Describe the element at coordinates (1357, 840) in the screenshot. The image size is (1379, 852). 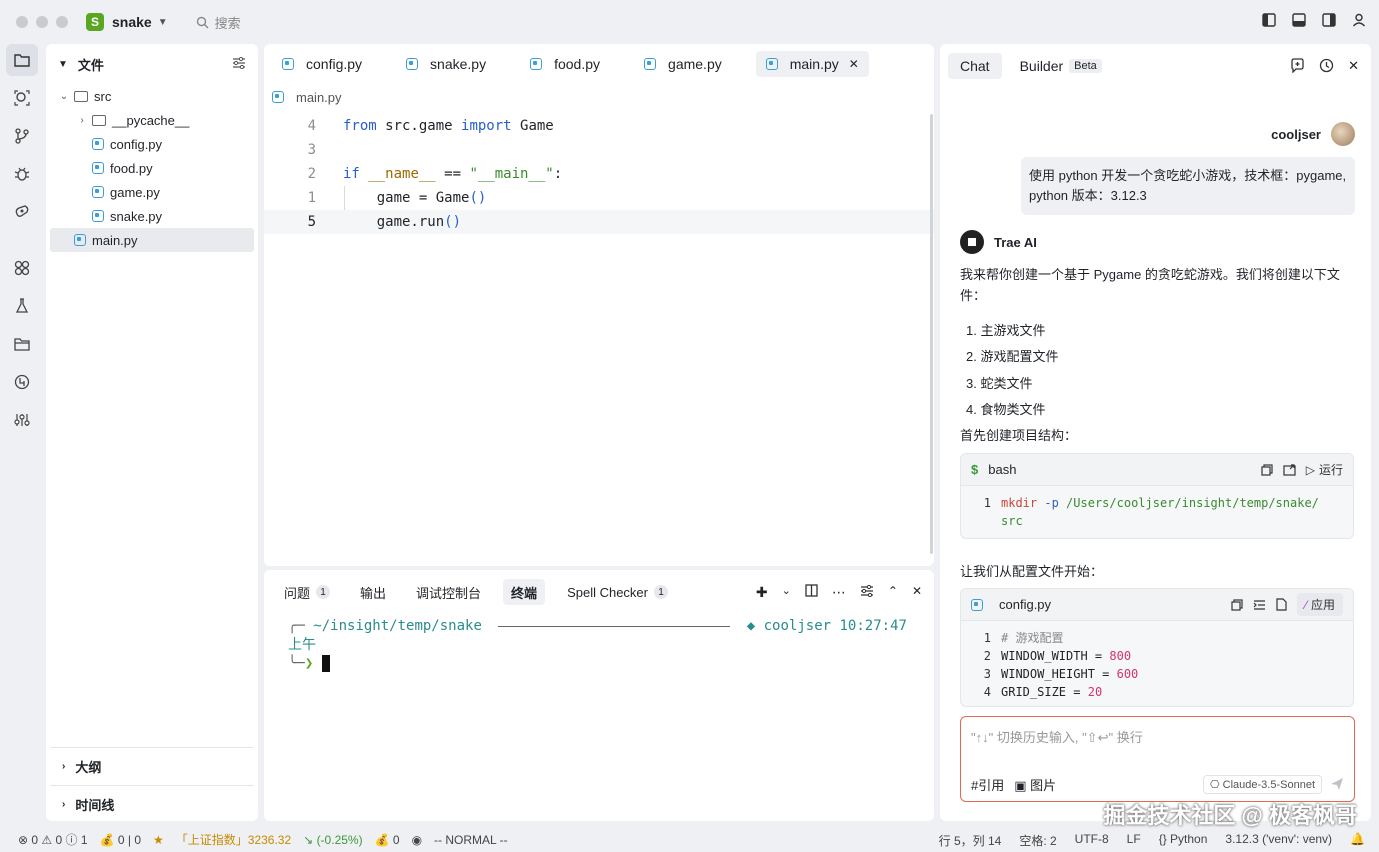
I see `notifications-bell-icon: 🔔` at that location.